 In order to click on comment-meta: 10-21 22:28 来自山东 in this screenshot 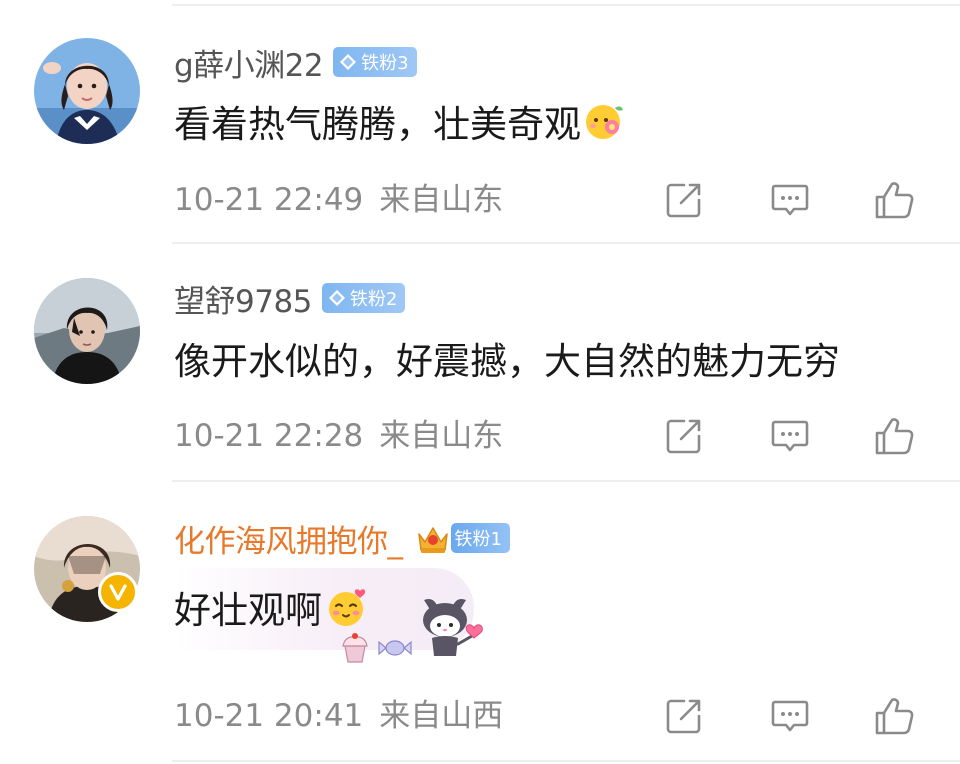, I will do `click(338, 436)`.